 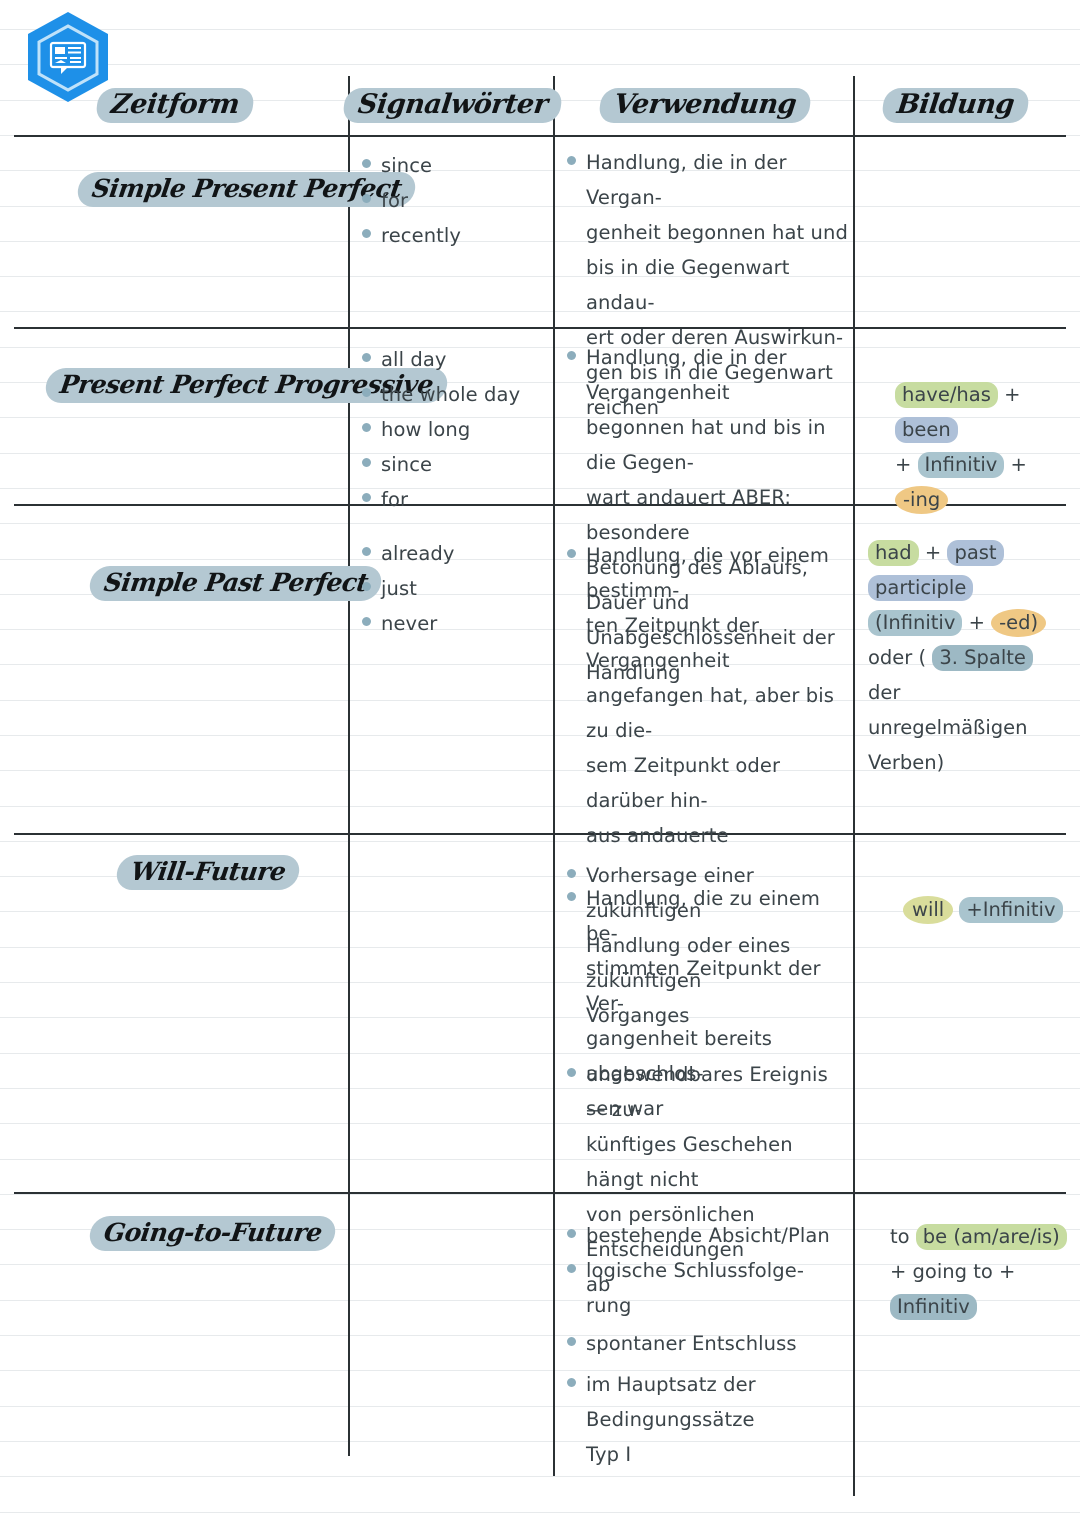 I want to click on verwendung-line: unabwendbares Ereignis — zu-, so click(x=707, y=1092).